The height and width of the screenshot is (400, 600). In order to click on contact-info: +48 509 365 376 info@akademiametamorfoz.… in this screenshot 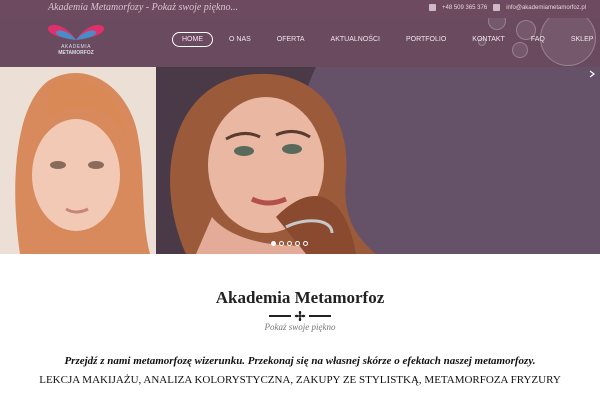, I will do `click(507, 7)`.